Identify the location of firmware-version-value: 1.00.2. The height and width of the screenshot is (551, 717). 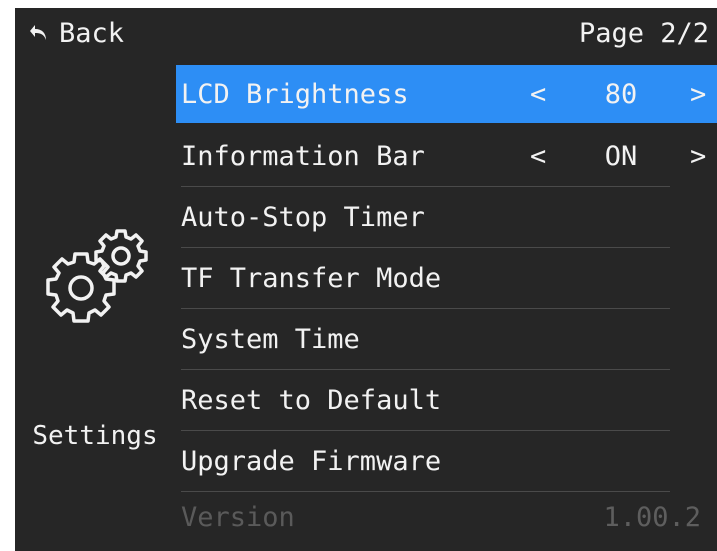
(652, 517).